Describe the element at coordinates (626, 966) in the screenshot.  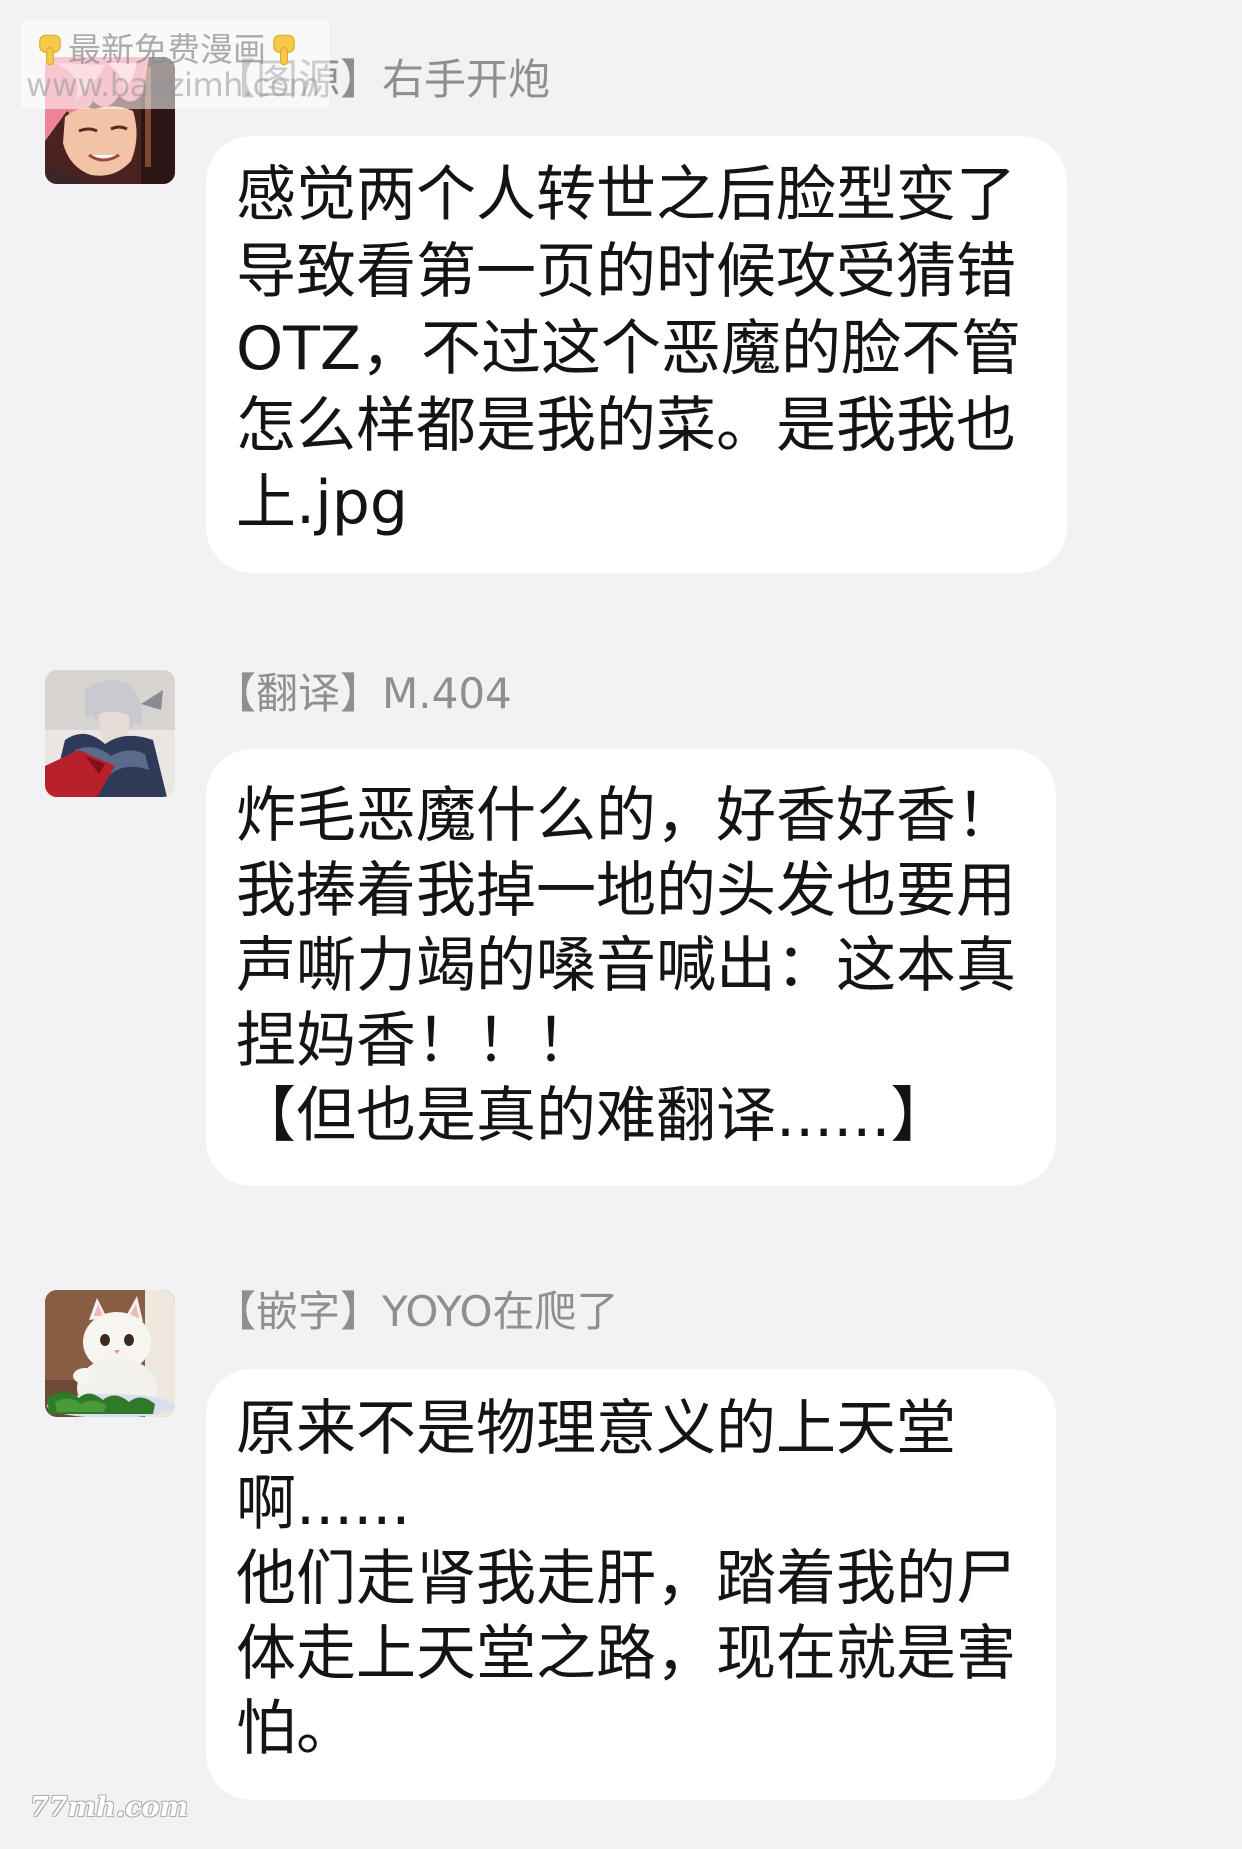
I see `message-line: 声嘶力竭的嗓音喊出：这本真` at that location.